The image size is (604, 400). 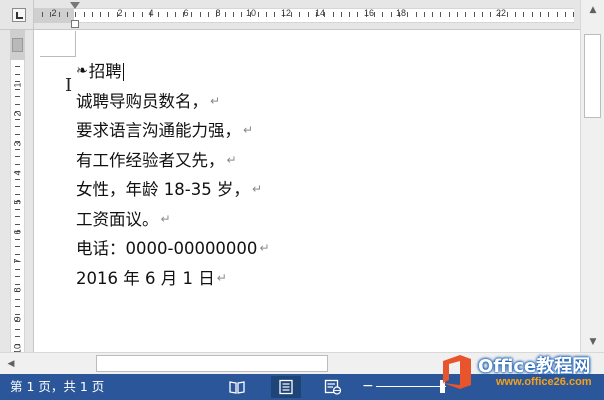 I want to click on margin-crop-mark, so click(x=58, y=44).